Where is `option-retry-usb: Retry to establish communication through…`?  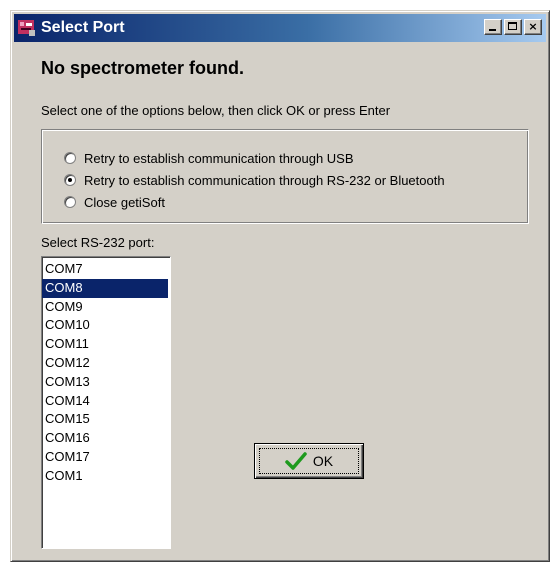 option-retry-usb: Retry to establish communication through… is located at coordinates (209, 158).